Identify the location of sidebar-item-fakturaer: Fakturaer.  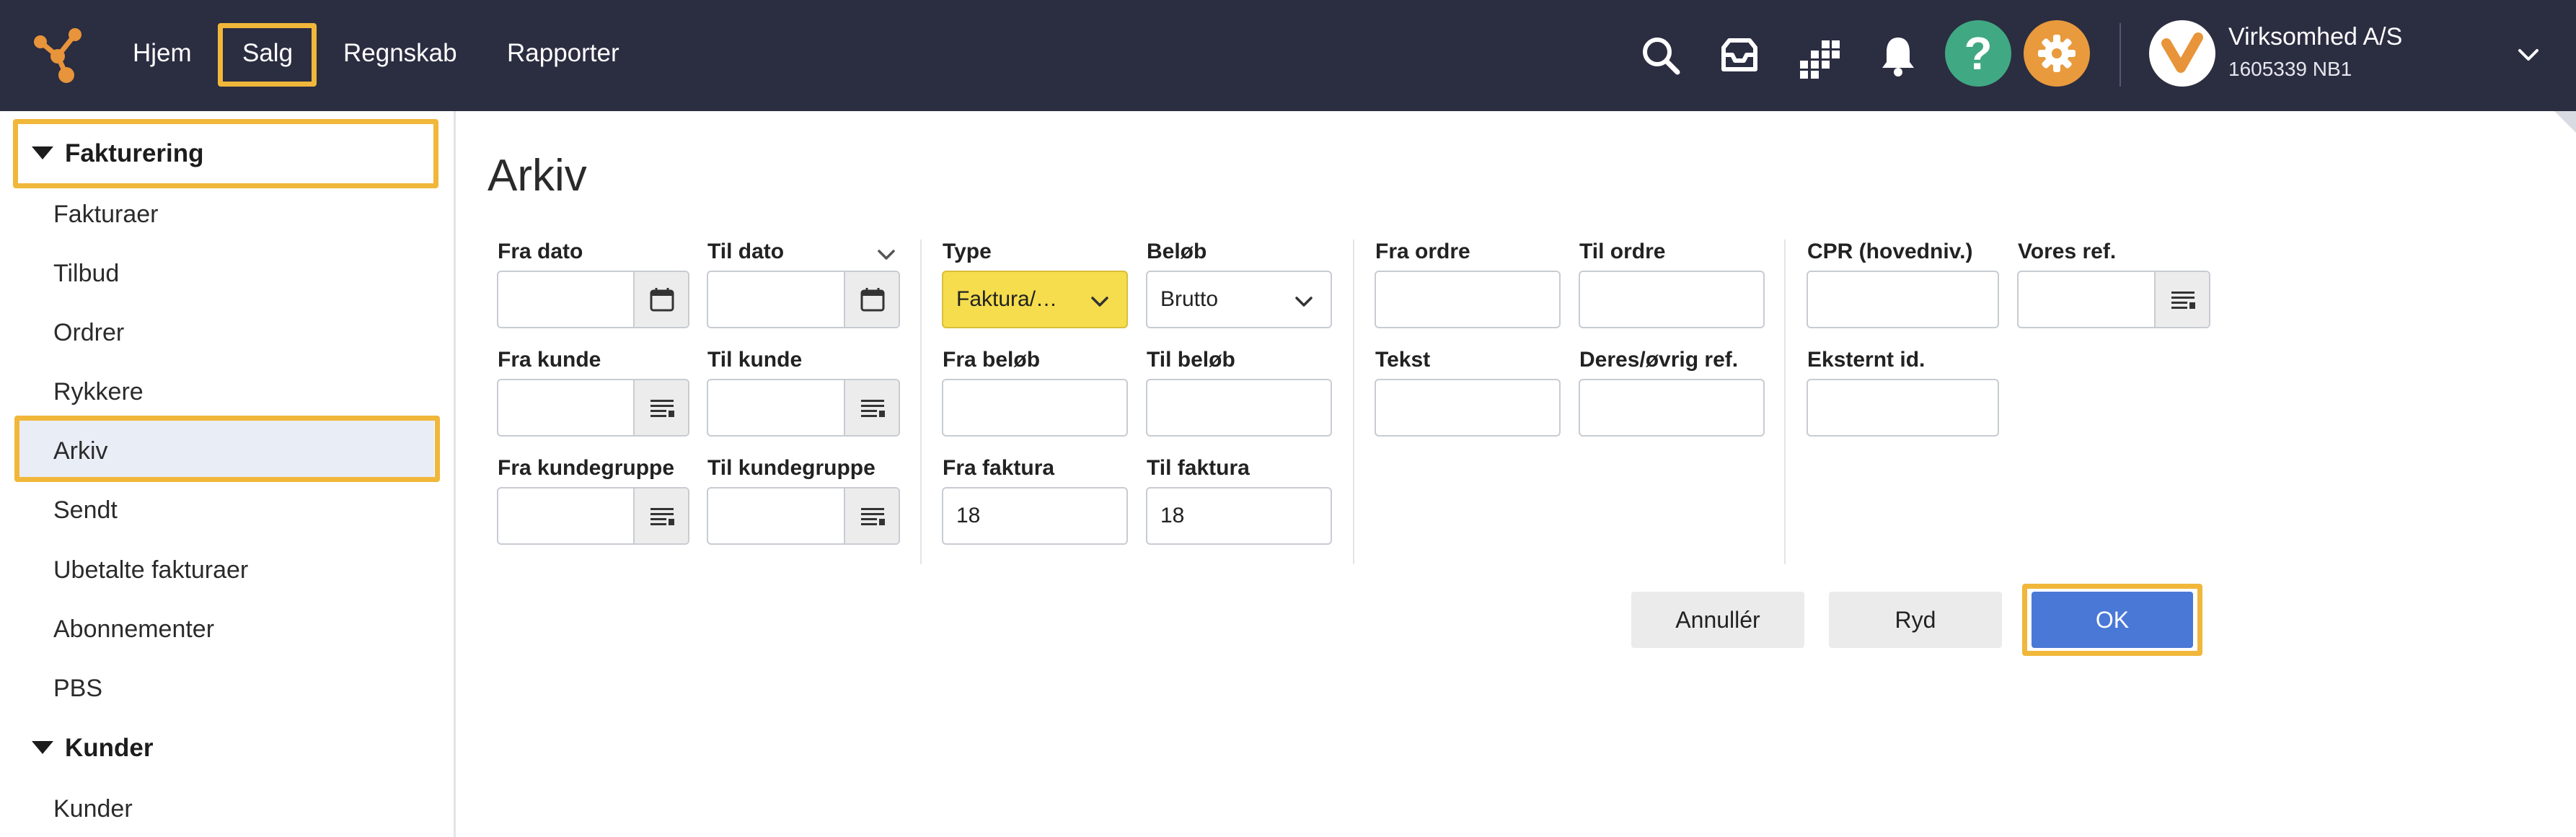
(106, 215).